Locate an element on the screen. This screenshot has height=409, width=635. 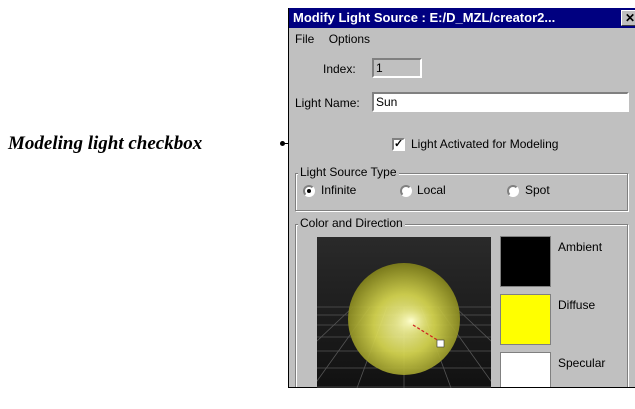
close-button: ✕ is located at coordinates (628, 18).